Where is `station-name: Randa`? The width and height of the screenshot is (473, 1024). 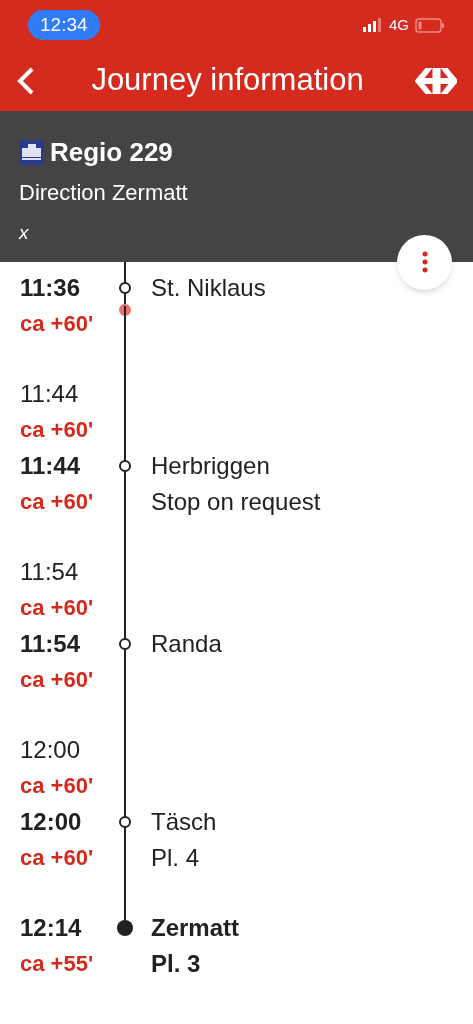 station-name: Randa is located at coordinates (186, 643).